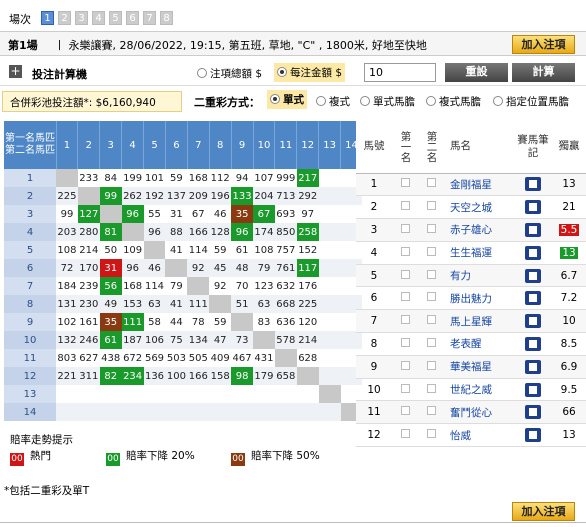 The image size is (586, 527). Describe the element at coordinates (264, 250) in the screenshot. I see `matrix-cell: 108` at that location.